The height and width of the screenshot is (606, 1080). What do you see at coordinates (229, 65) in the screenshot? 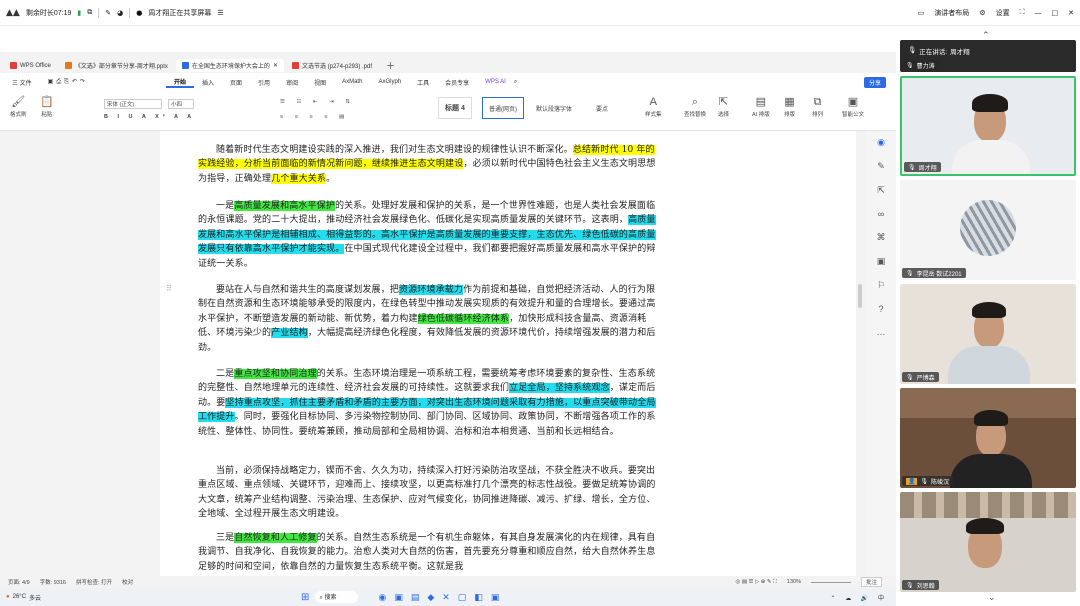
I see `tab-doc-active: 在全国生态环境保护大会上的 ✕` at bounding box center [229, 65].